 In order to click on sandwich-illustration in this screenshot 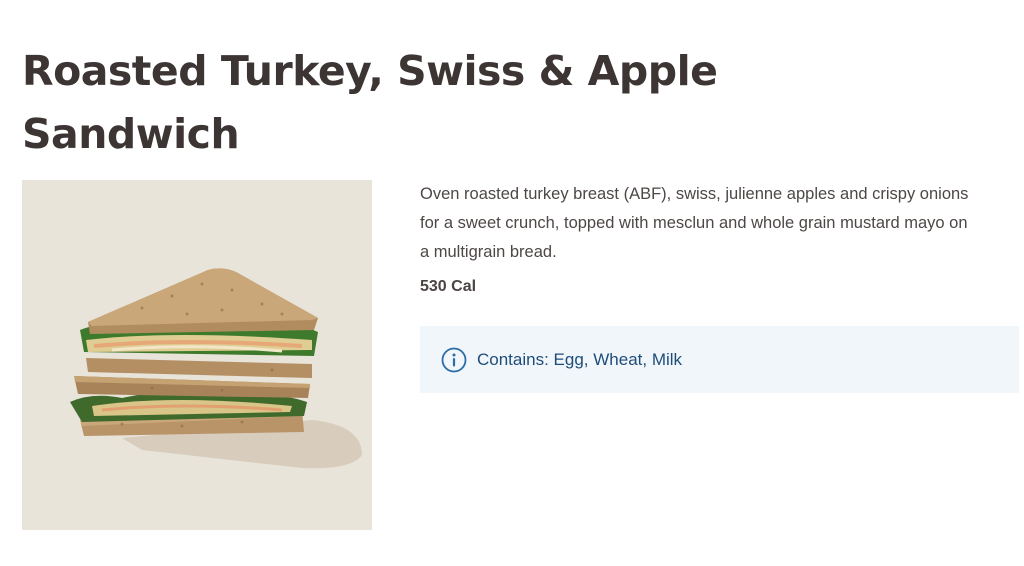, I will do `click(216, 368)`.